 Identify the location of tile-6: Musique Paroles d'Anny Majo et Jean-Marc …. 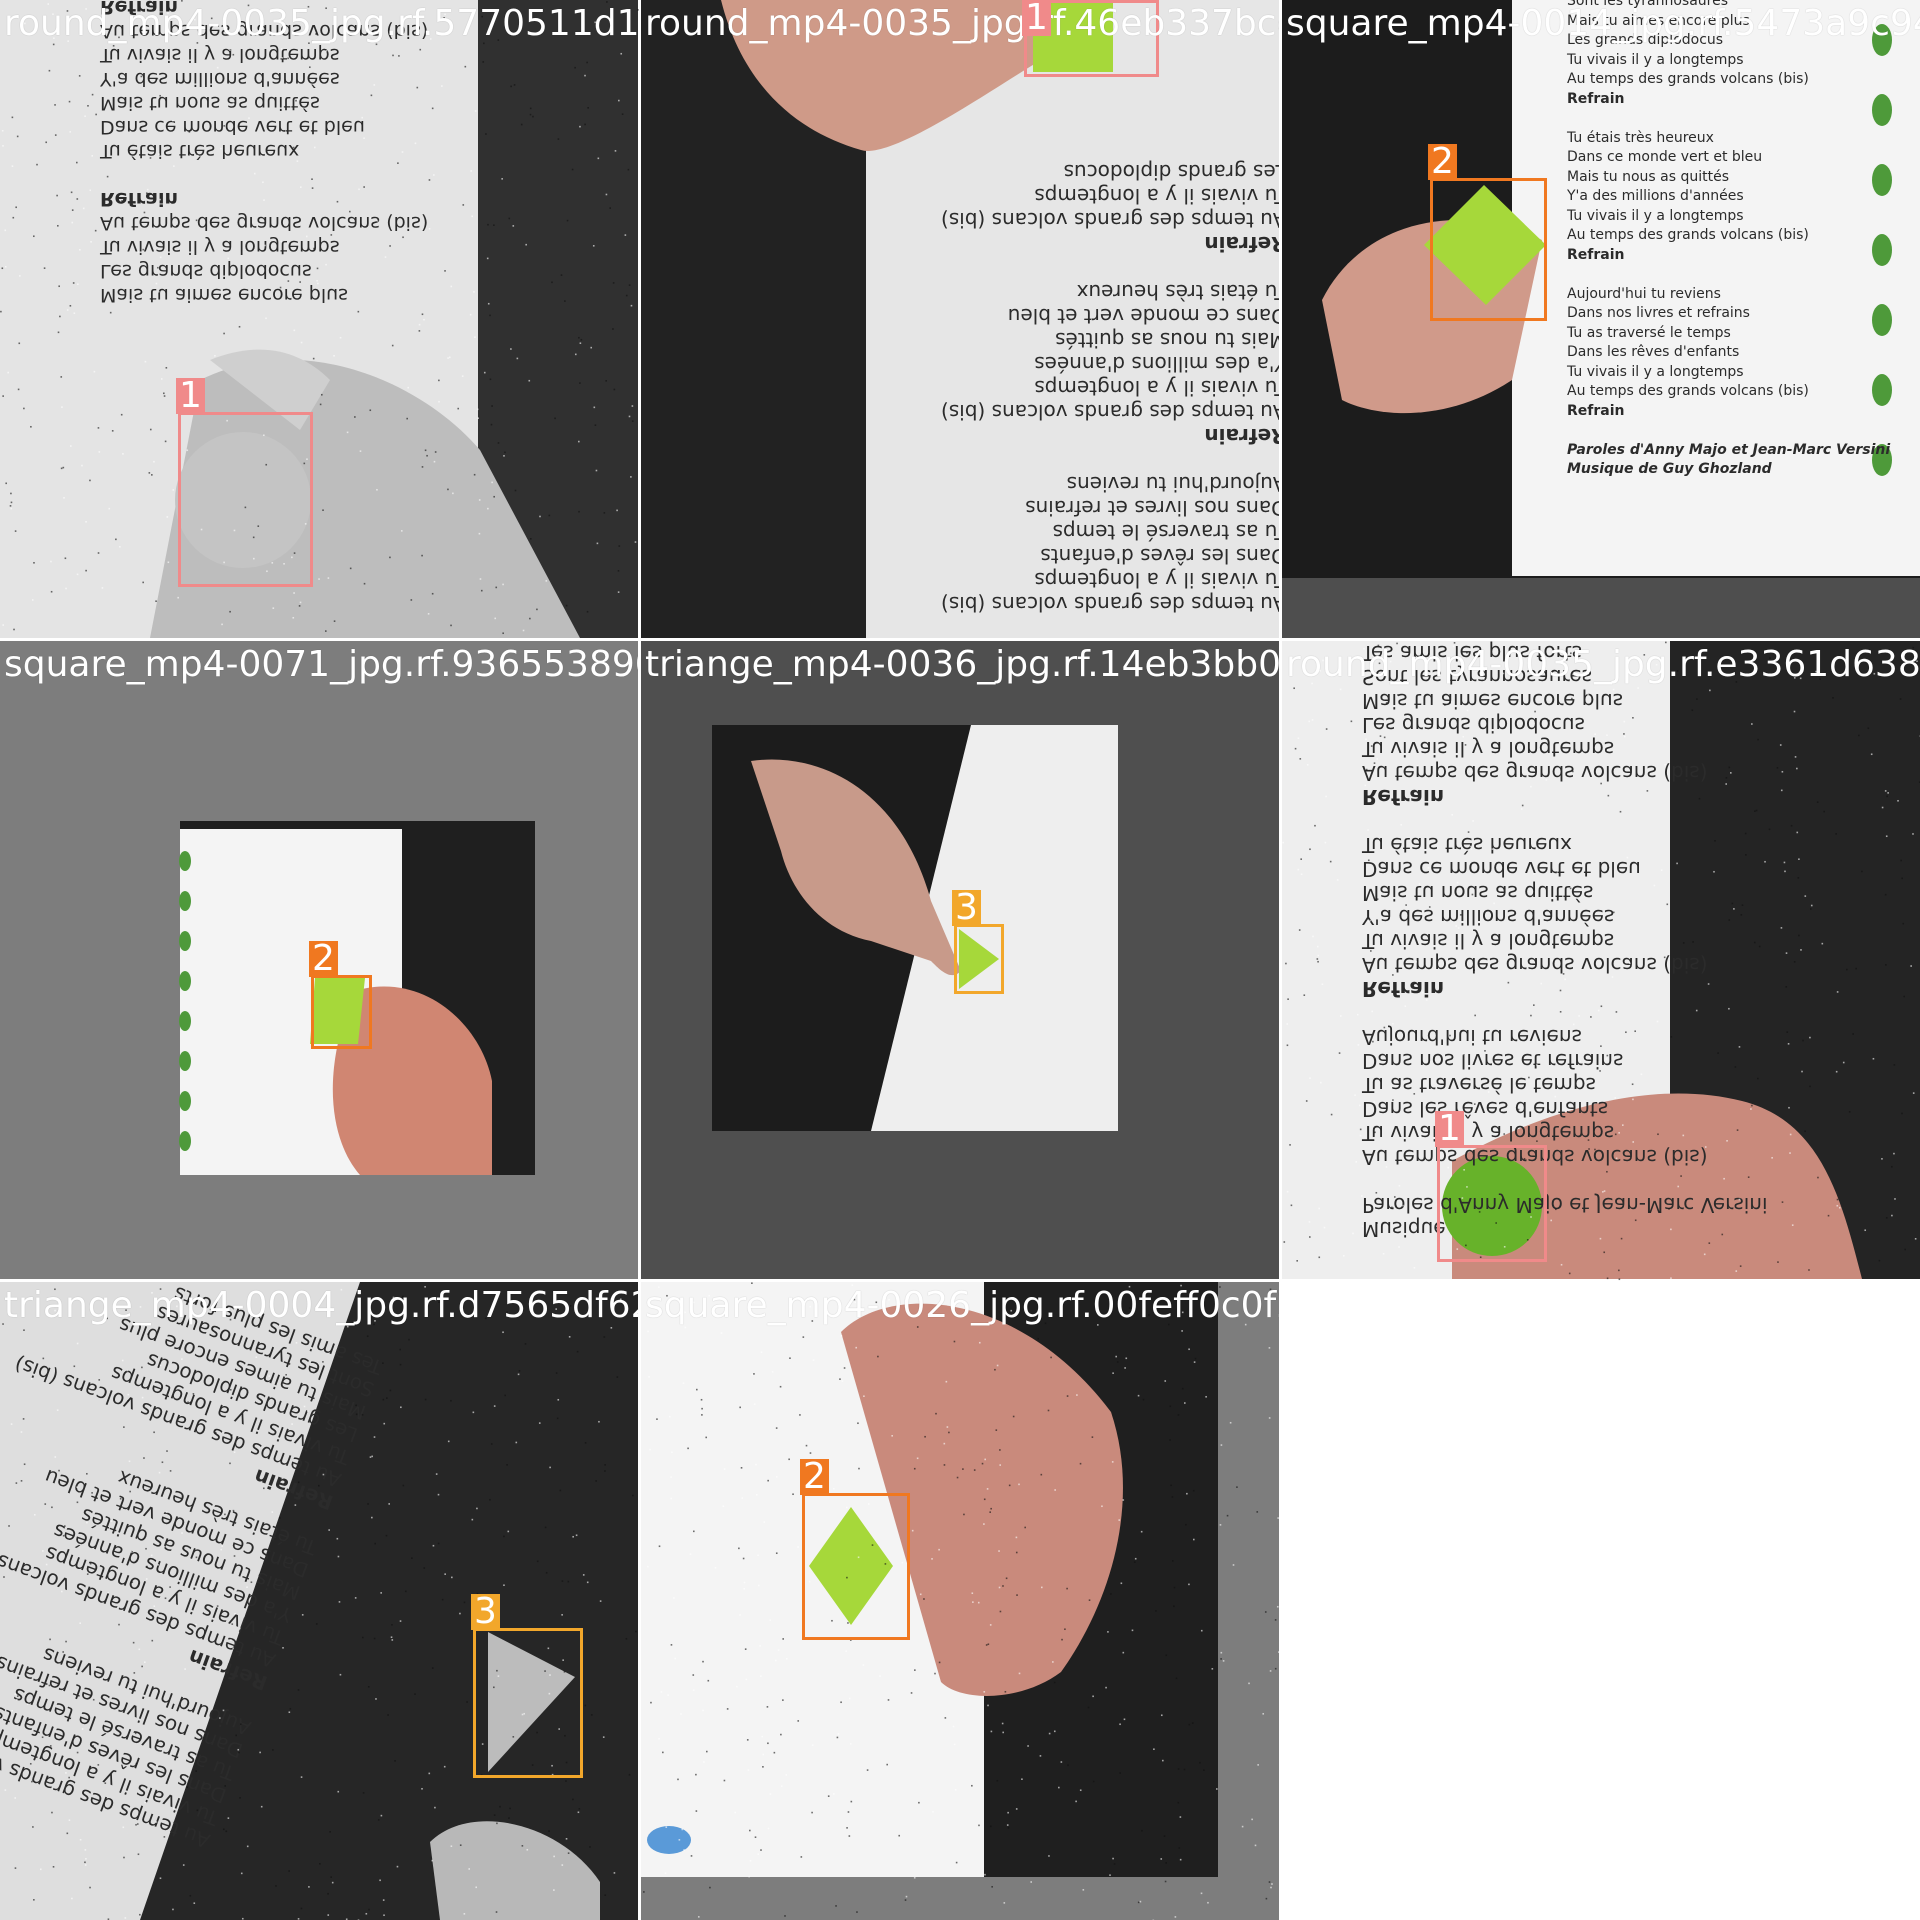
(1601, 960).